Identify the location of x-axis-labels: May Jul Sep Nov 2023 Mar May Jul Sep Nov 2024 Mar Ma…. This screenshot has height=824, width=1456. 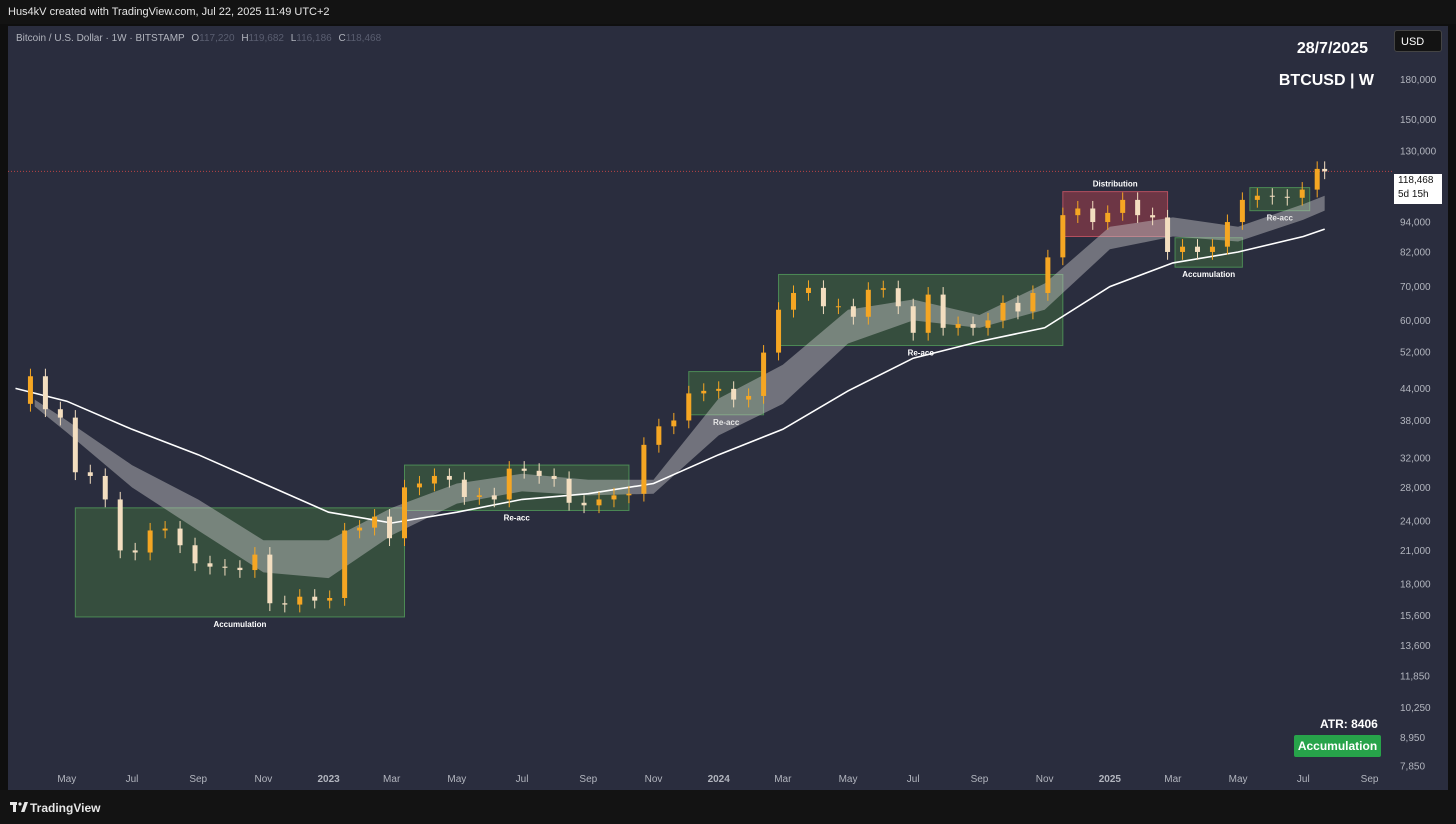
(718, 779).